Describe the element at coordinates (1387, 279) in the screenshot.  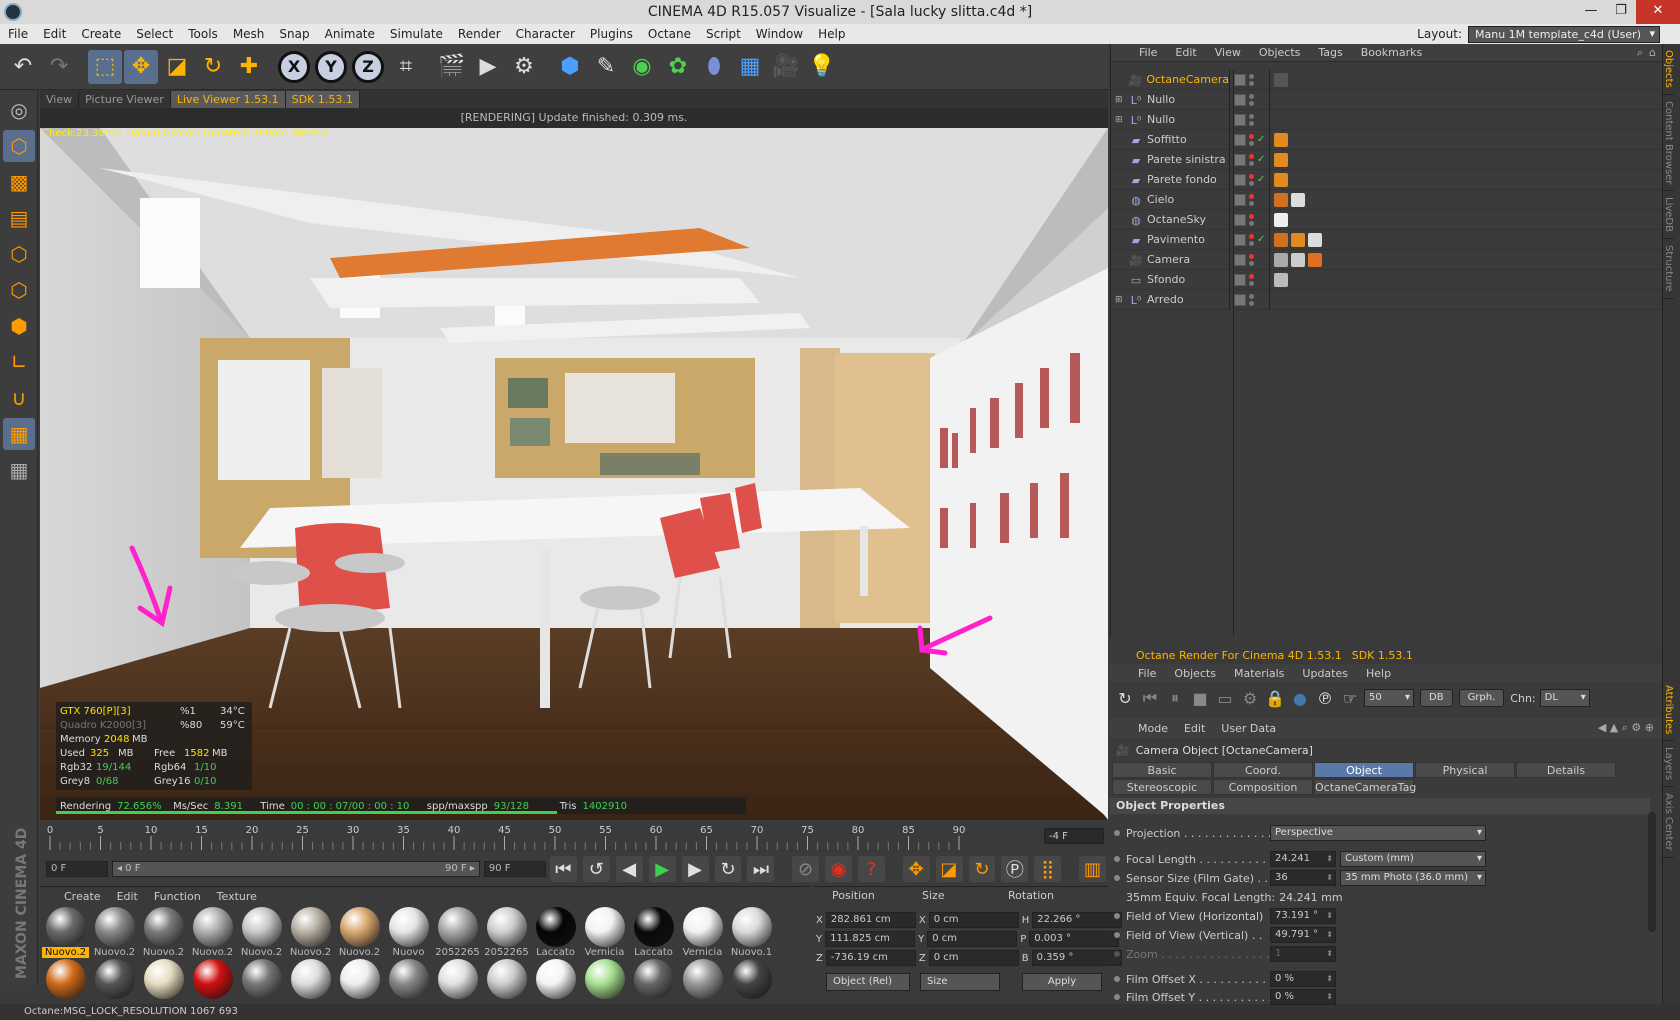
I see `object-row: ▭ Sfondo` at that location.